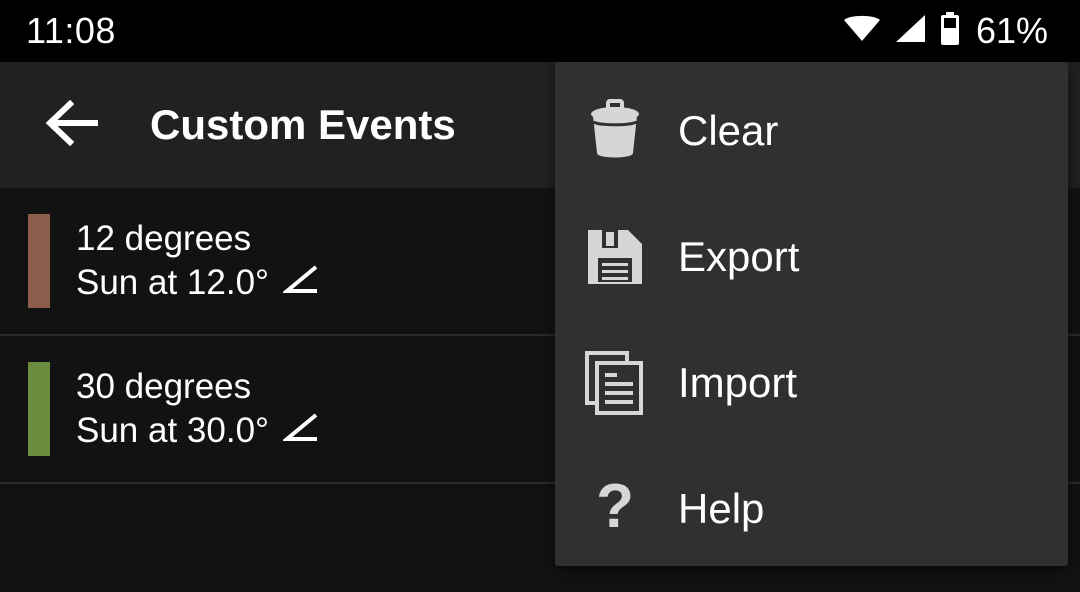 The height and width of the screenshot is (592, 1080). Describe the element at coordinates (862, 31) in the screenshot. I see `wifi-icon` at that location.